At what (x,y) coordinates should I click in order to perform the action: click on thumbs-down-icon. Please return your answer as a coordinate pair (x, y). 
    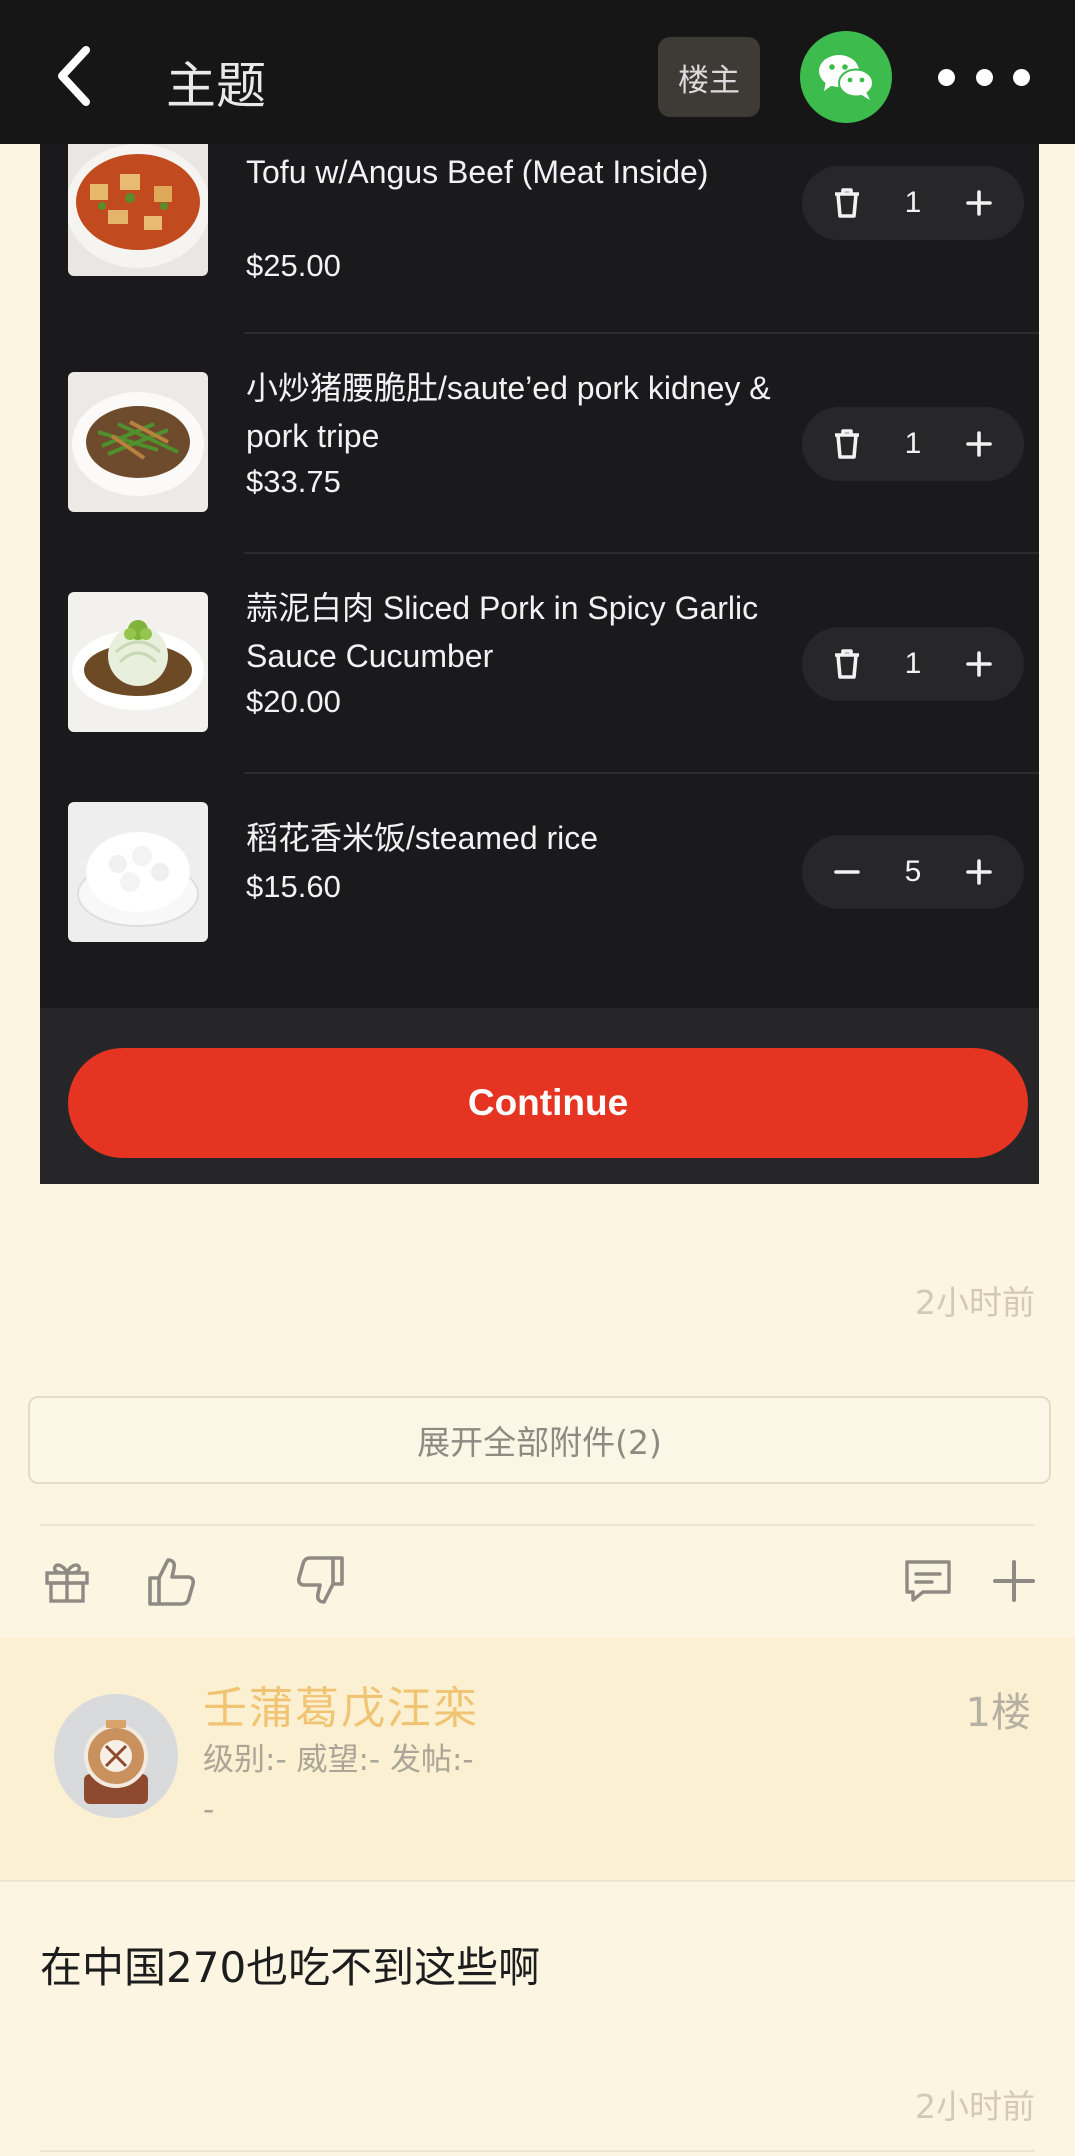
    Looking at the image, I should click on (320, 1580).